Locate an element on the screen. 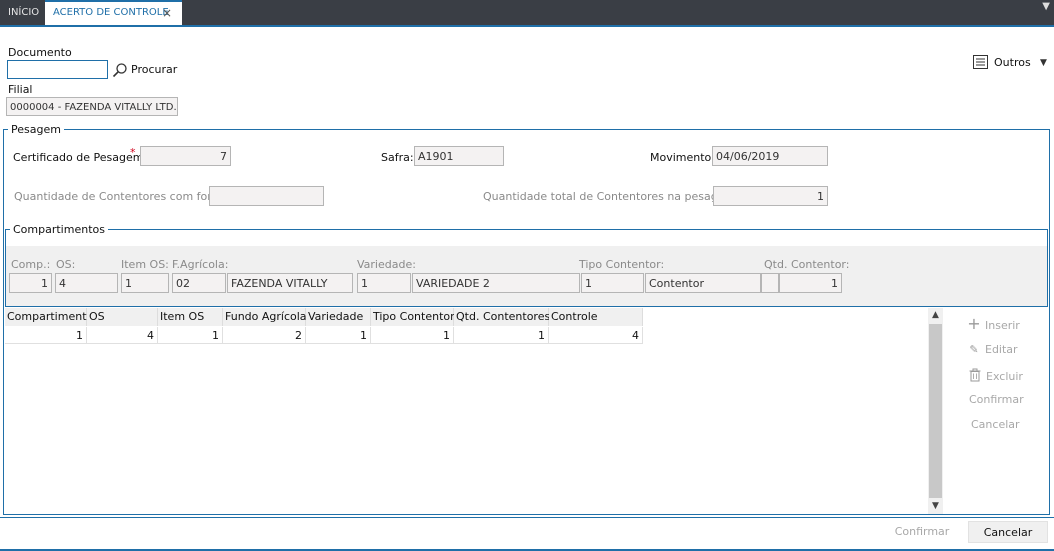 The width and height of the screenshot is (1054, 551). filial-label: Filial is located at coordinates (20, 89).